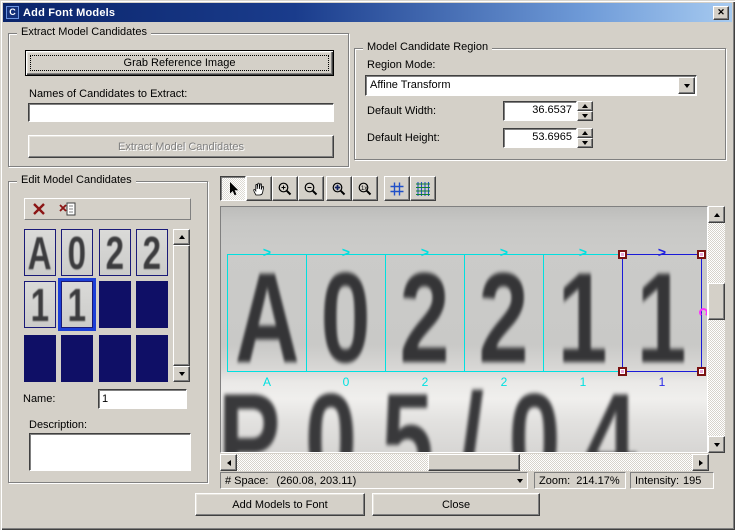 This screenshot has height=530, width=735. I want to click on pointer-tool-button, so click(233, 188).